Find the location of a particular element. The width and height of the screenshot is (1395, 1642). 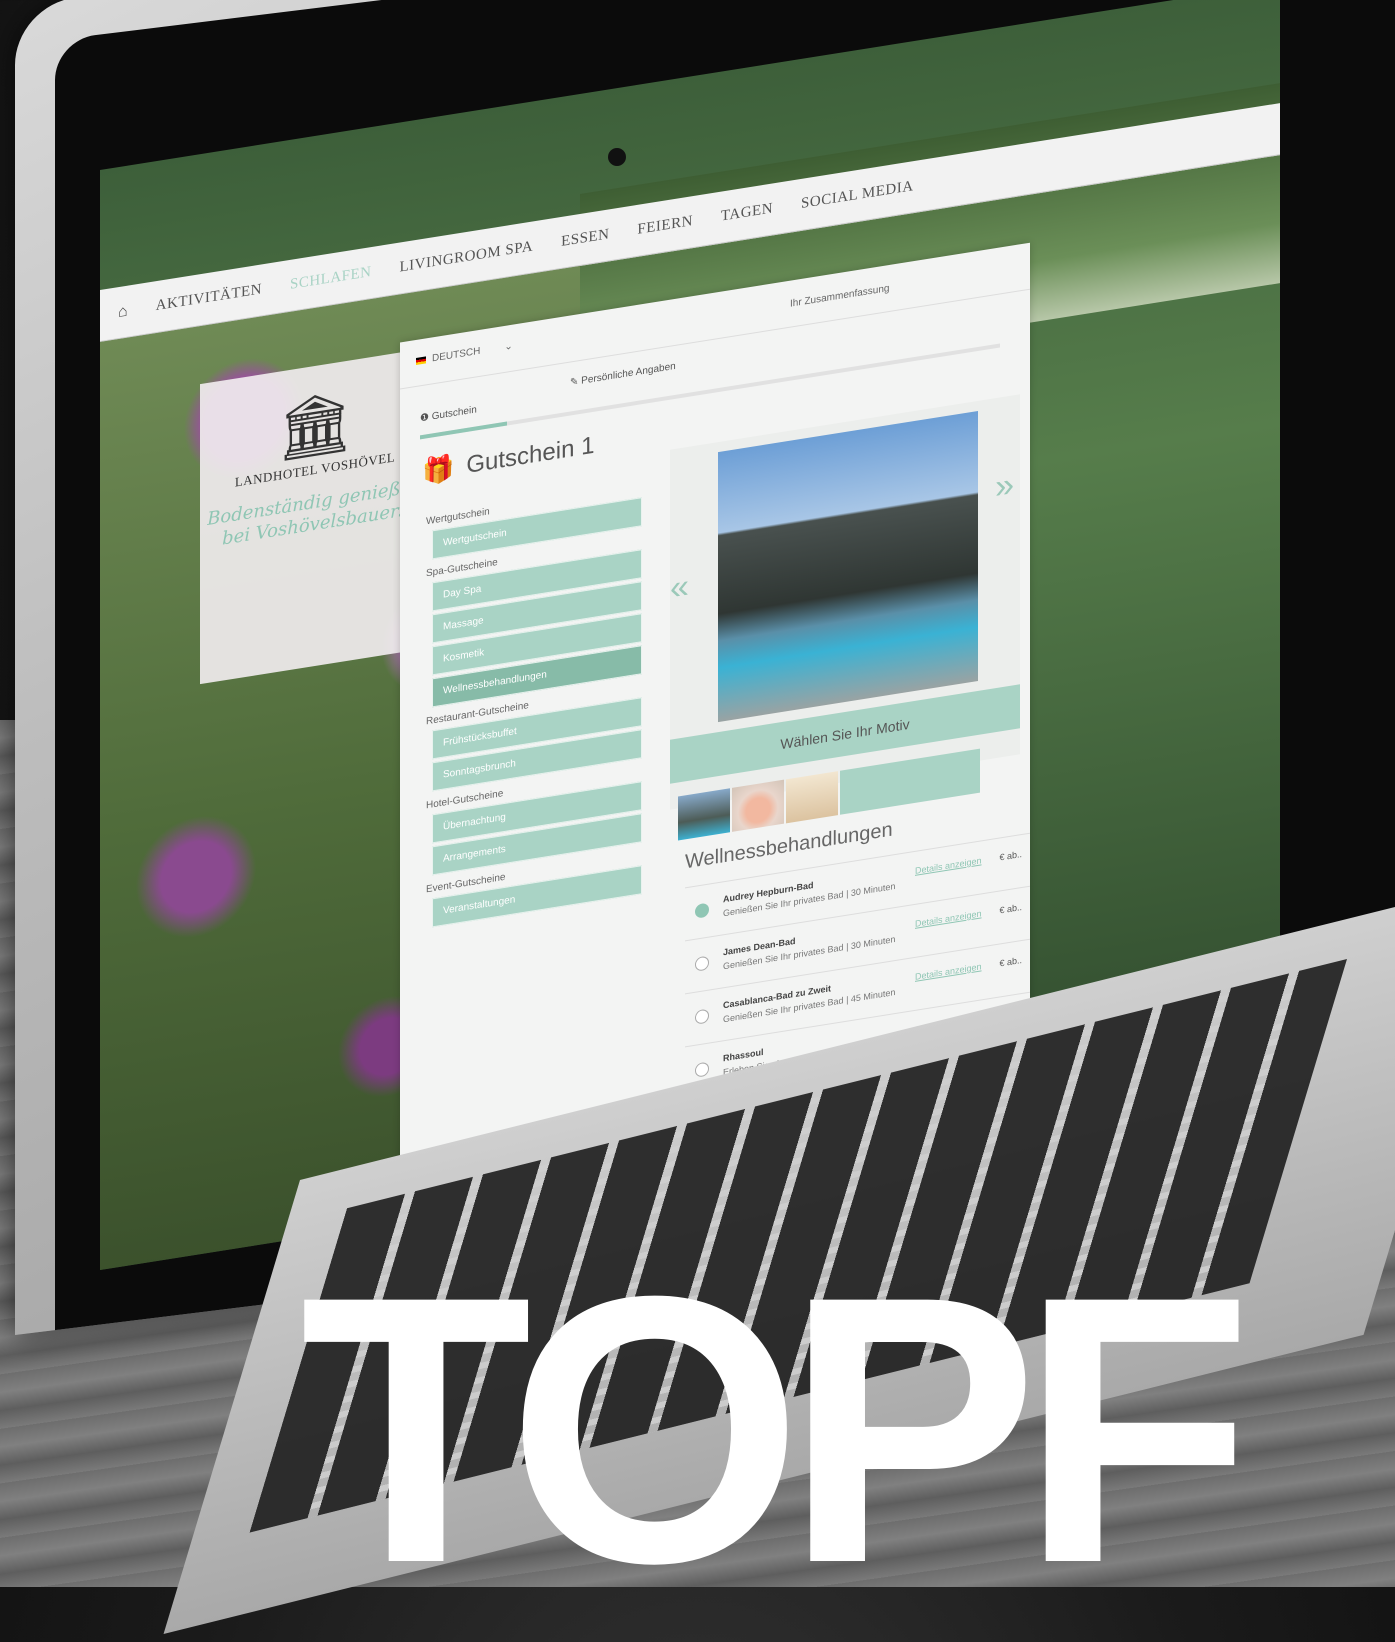

step-persoenliche-angaben: ✎ Persönliche Angaben is located at coordinates (623, 375).